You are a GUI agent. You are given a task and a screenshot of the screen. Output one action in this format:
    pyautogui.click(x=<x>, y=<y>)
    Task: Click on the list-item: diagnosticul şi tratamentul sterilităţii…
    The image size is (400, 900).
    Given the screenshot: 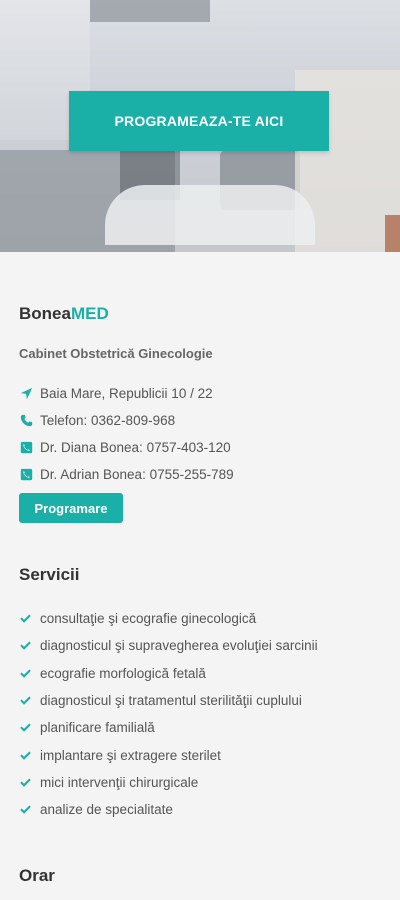 What is the action you would take?
    pyautogui.click(x=200, y=700)
    